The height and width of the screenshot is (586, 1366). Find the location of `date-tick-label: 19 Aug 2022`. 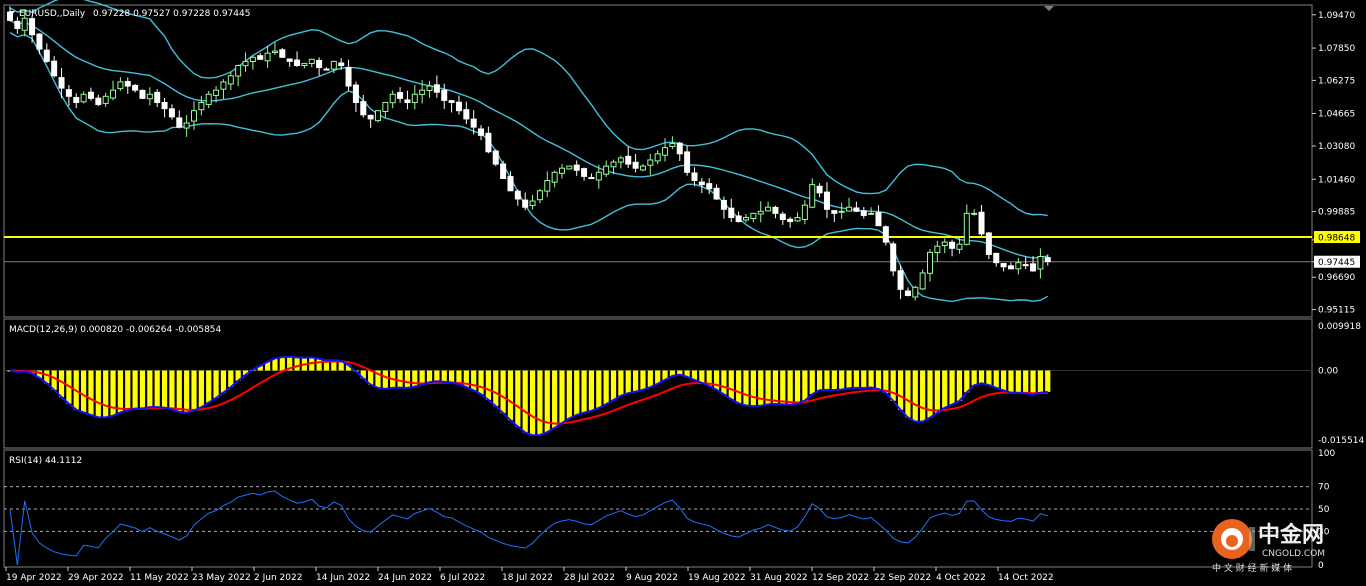

date-tick-label: 19 Aug 2022 is located at coordinates (717, 578).